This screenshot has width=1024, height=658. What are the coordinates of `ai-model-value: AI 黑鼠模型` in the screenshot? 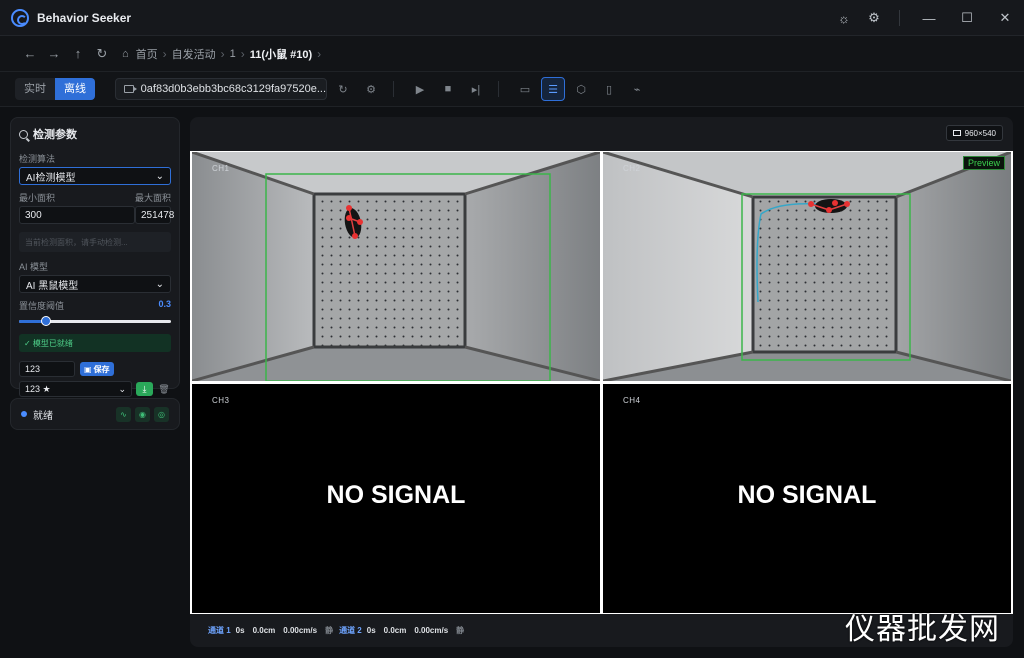 It's located at (52, 286).